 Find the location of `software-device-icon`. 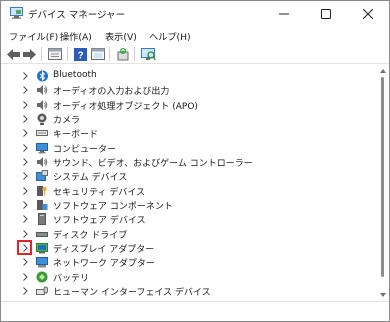

software-device-icon is located at coordinates (42, 219).